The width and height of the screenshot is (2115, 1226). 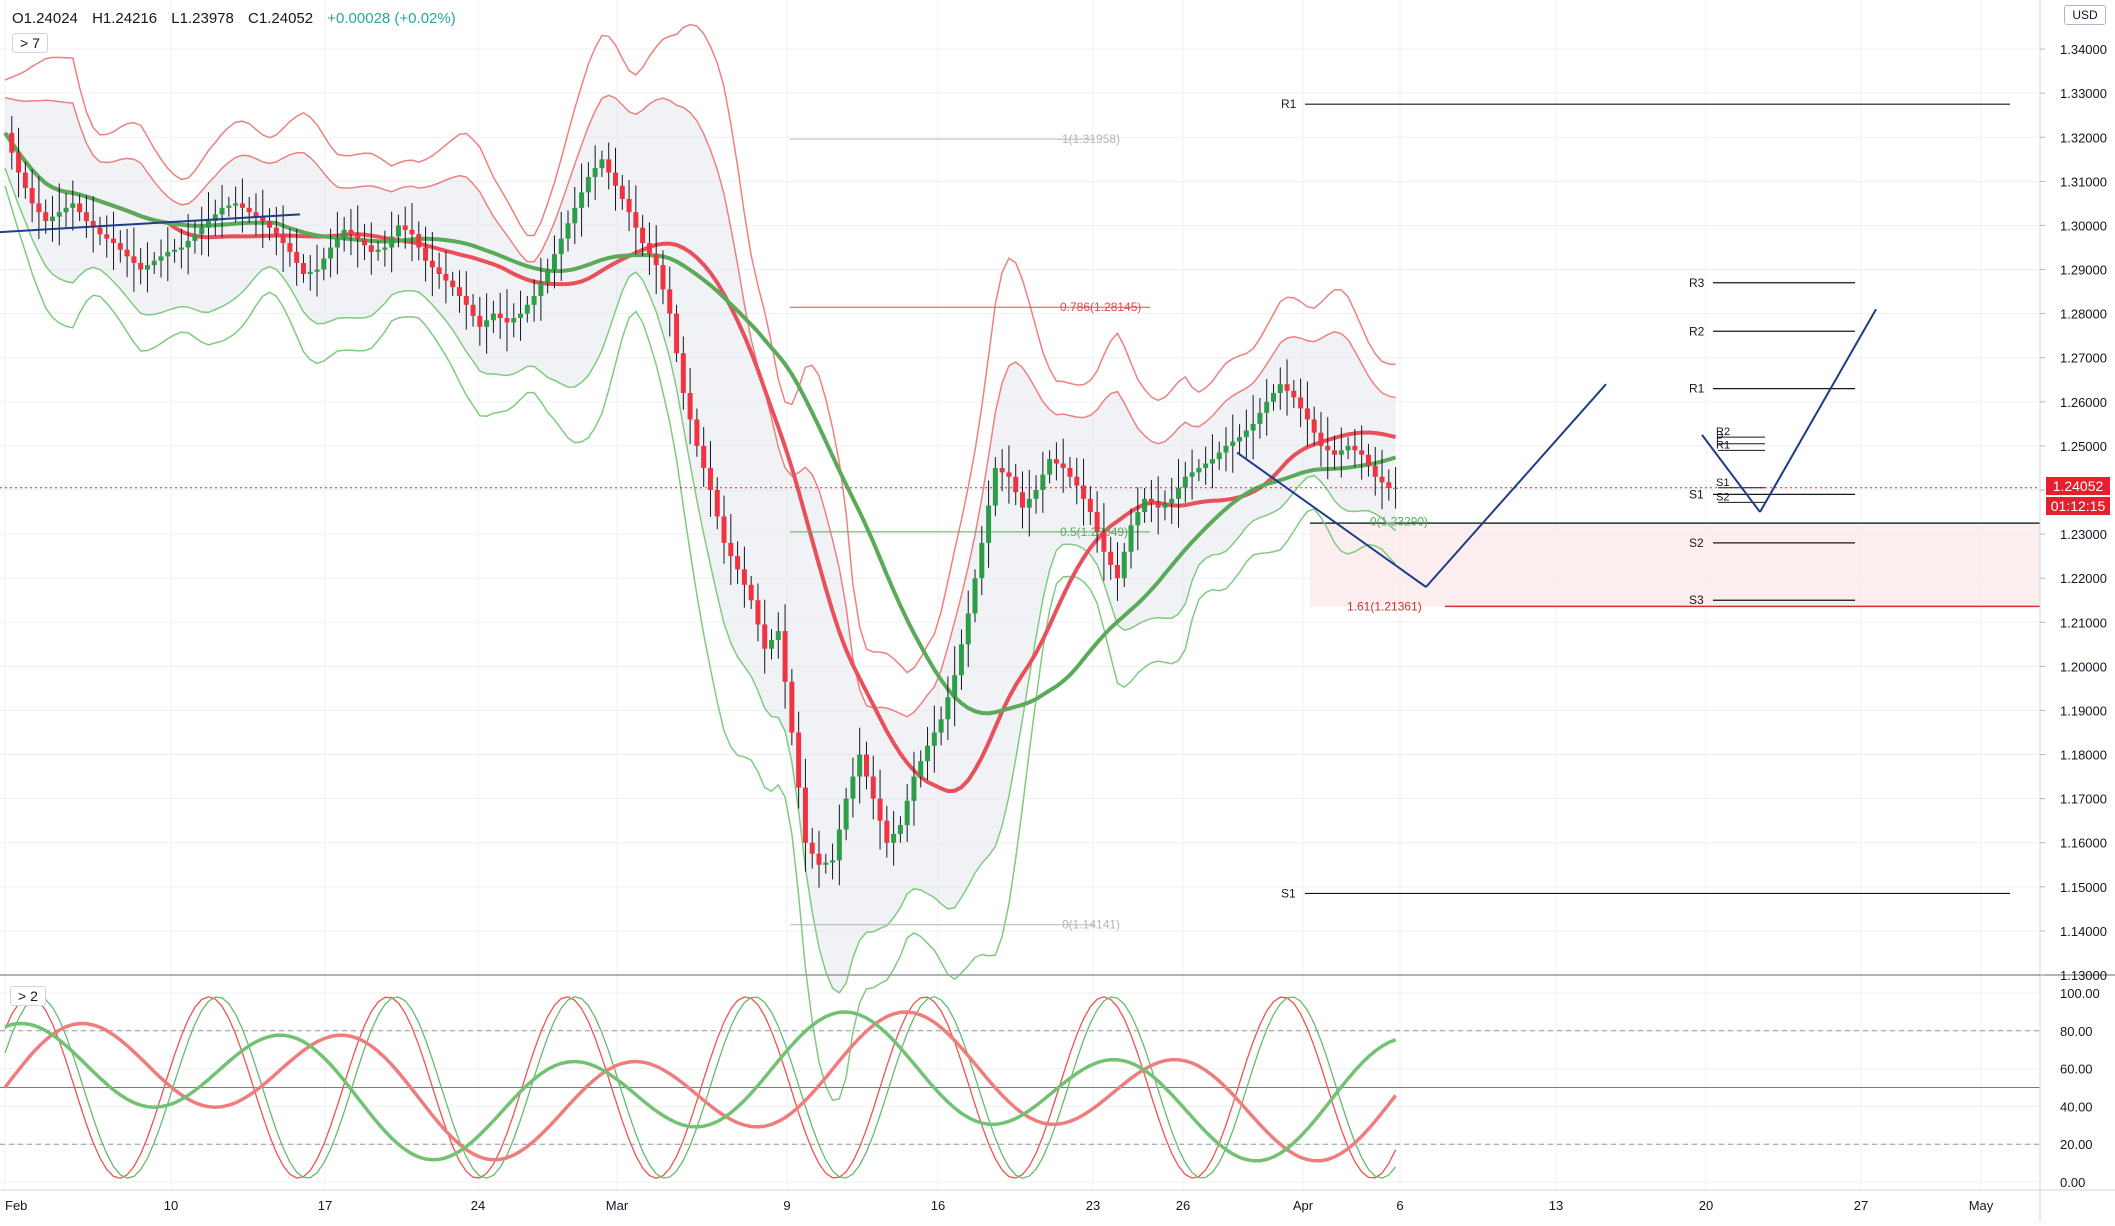 I want to click on pivot-s1-label: S1, so click(x=1696, y=494).